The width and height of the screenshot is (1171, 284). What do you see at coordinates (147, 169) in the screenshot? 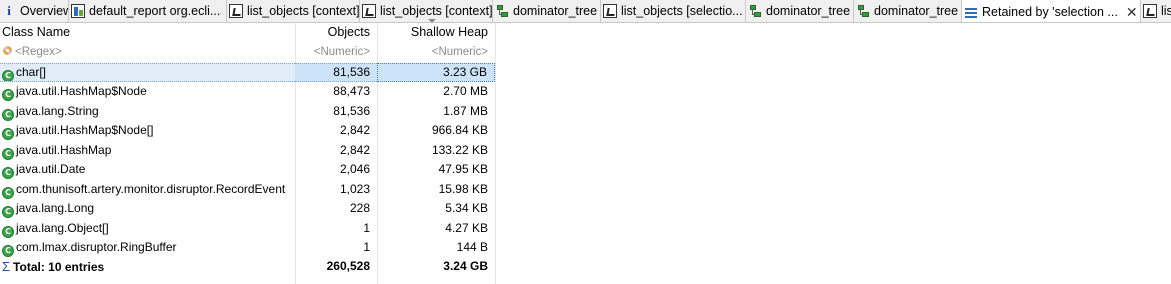
I see `class-name-cell: Cjava.util.Date` at bounding box center [147, 169].